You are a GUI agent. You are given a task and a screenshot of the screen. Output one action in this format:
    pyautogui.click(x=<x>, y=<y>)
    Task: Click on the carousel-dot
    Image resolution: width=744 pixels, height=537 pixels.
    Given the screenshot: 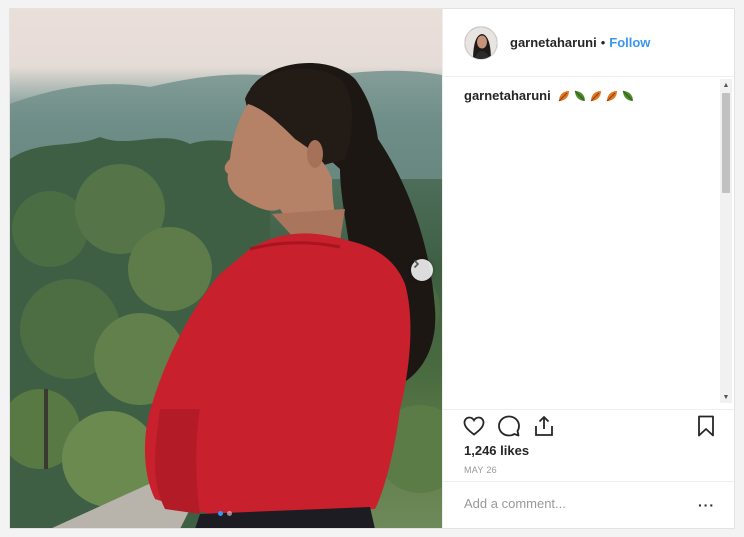 What is the action you would take?
    pyautogui.click(x=229, y=513)
    